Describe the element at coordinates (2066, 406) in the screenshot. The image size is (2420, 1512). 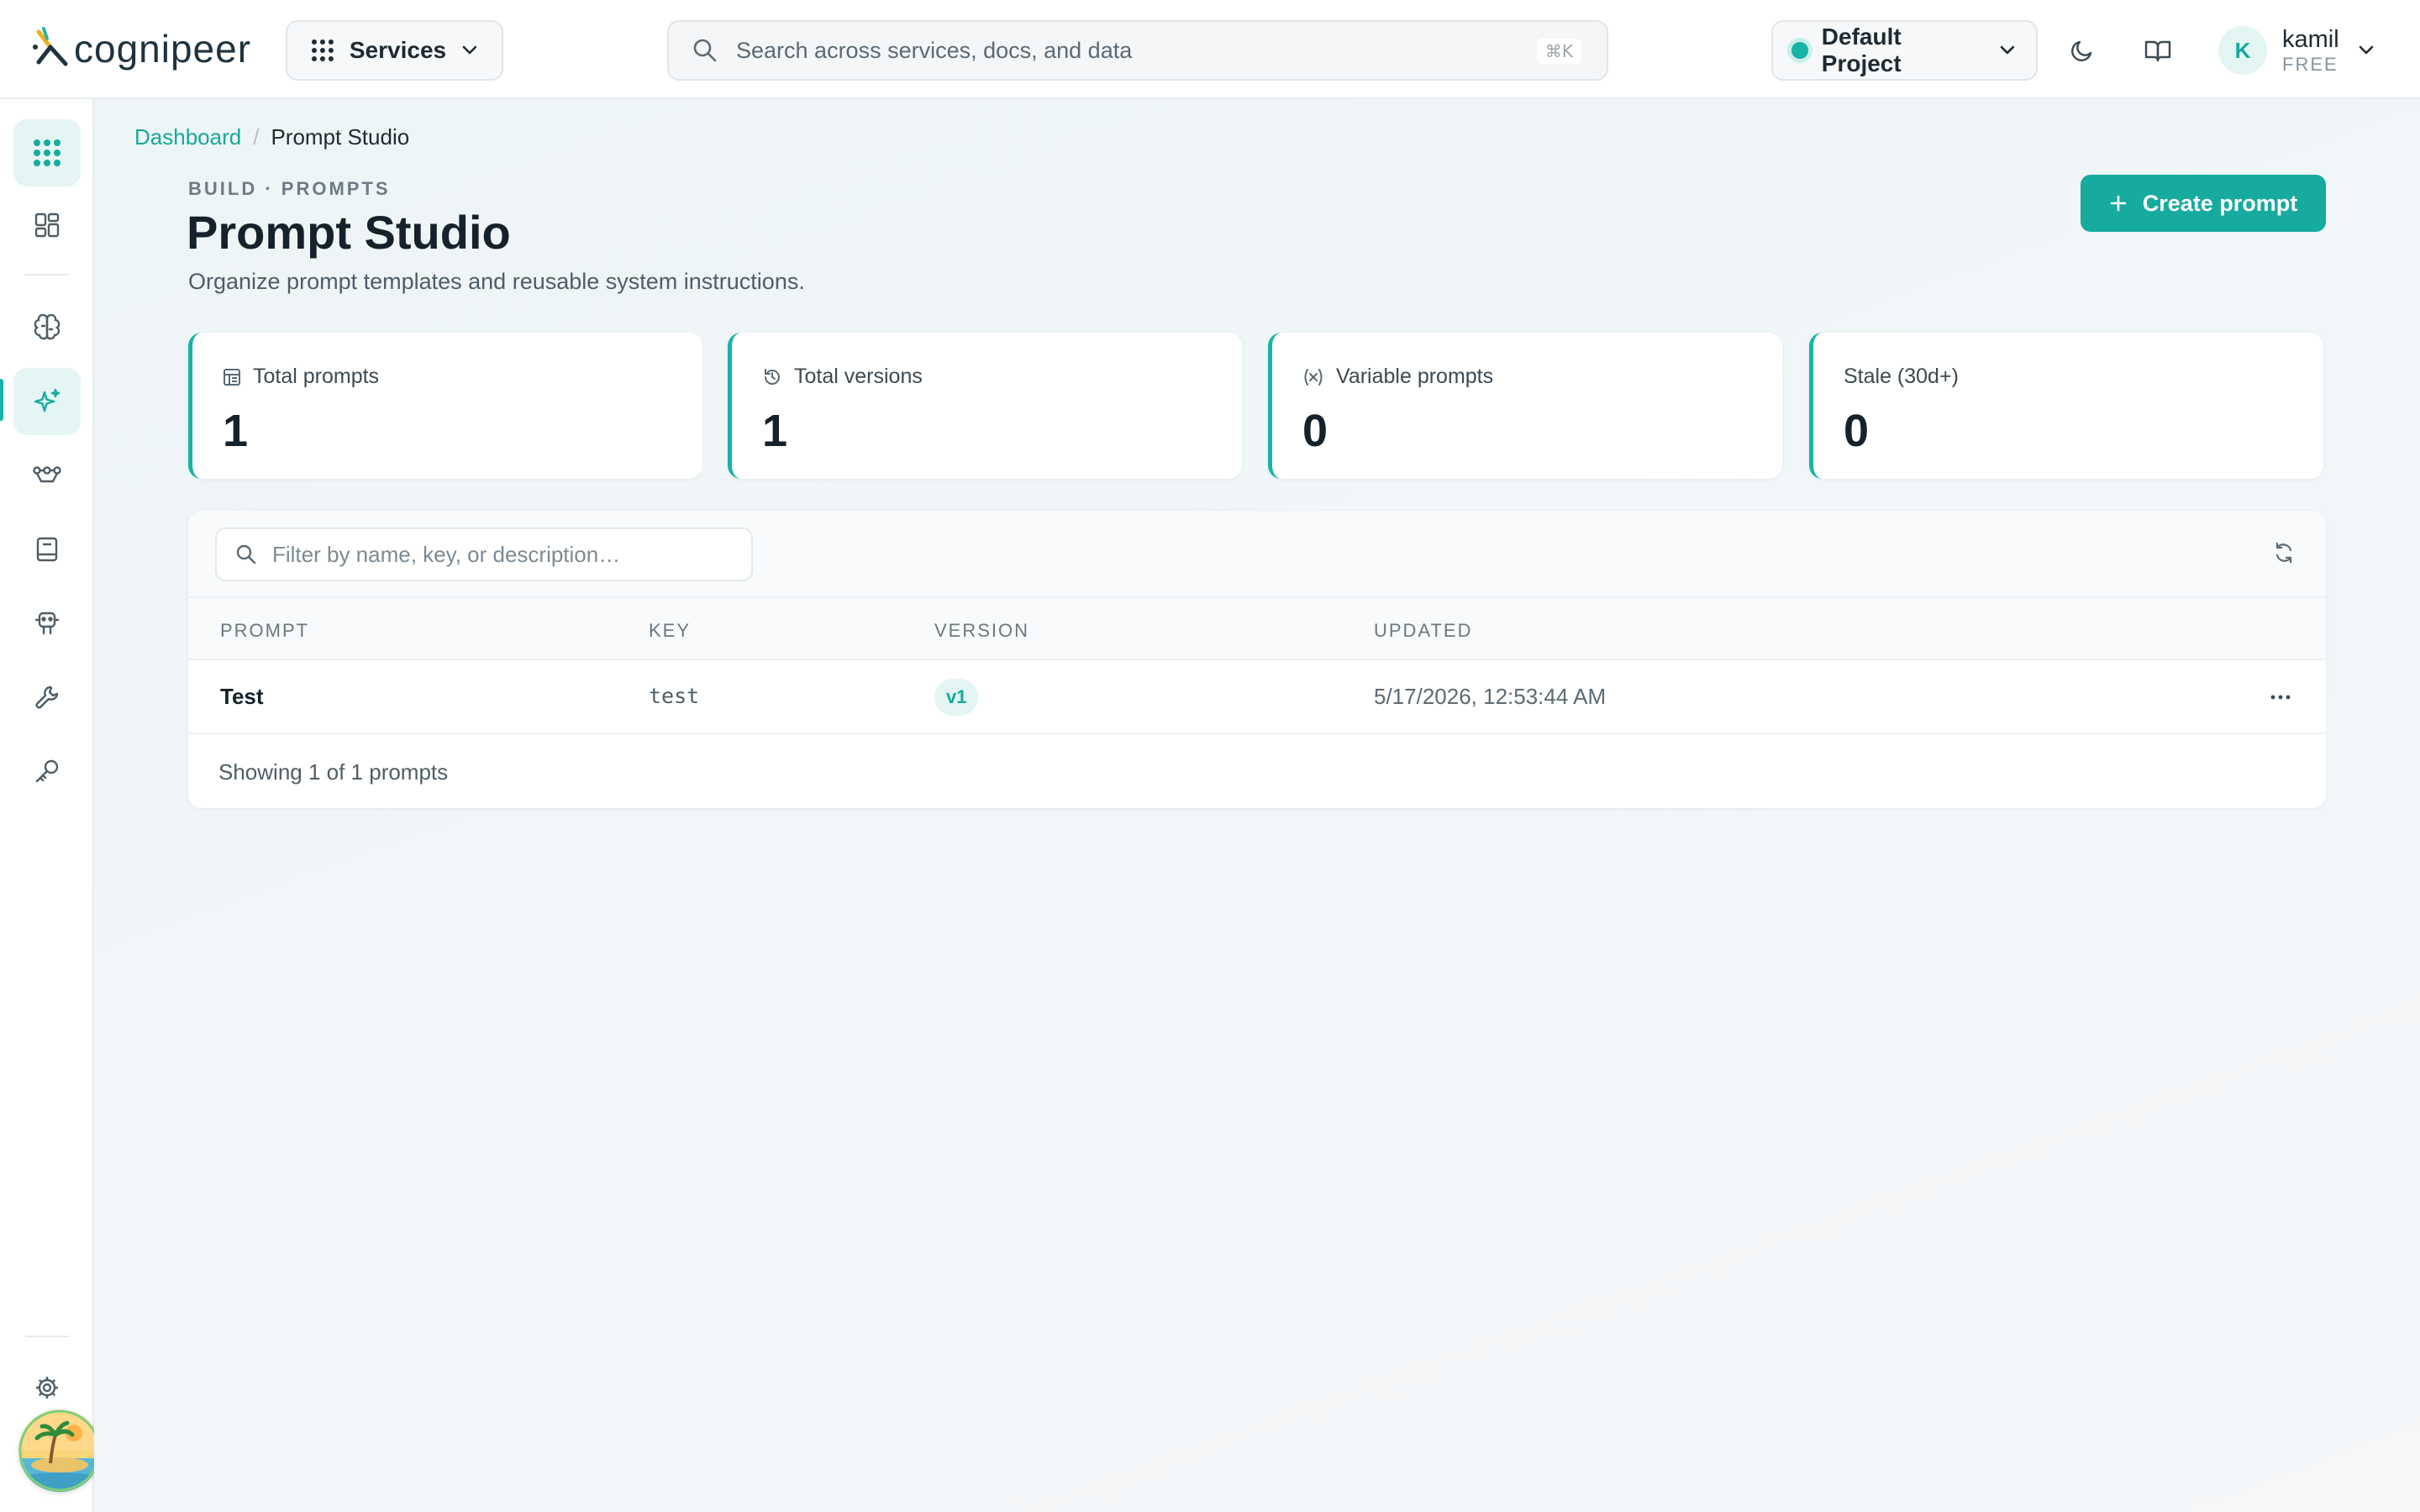
I see `stat-card-stale: Stale (30d+) 0` at that location.